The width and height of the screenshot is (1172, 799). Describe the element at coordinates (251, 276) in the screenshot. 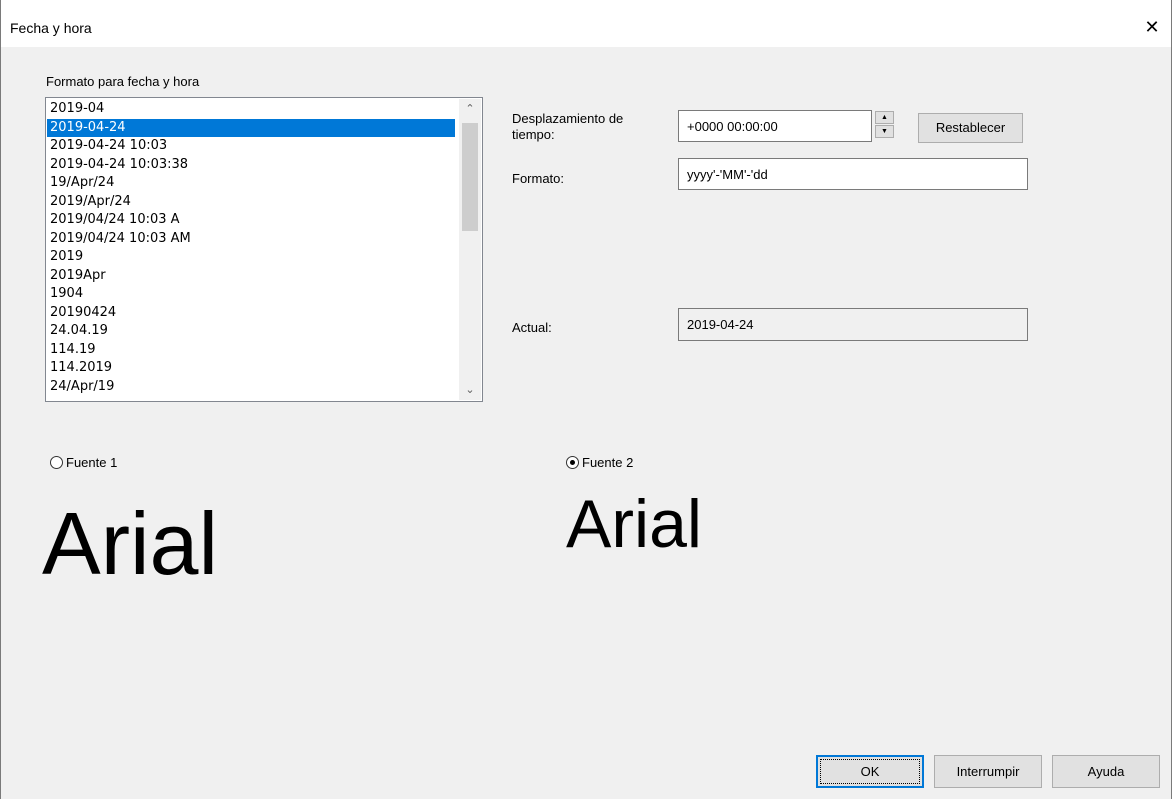

I see `format-list-item: 2019Apr` at that location.